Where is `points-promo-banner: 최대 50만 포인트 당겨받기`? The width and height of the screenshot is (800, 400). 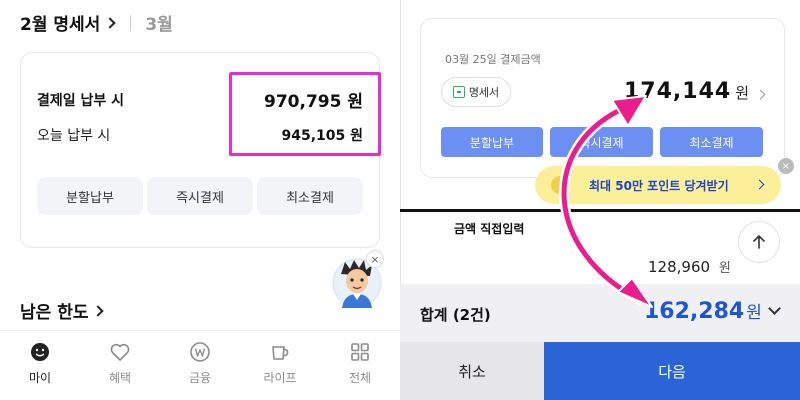 points-promo-banner: 최대 50만 포인트 당겨받기 is located at coordinates (658, 185).